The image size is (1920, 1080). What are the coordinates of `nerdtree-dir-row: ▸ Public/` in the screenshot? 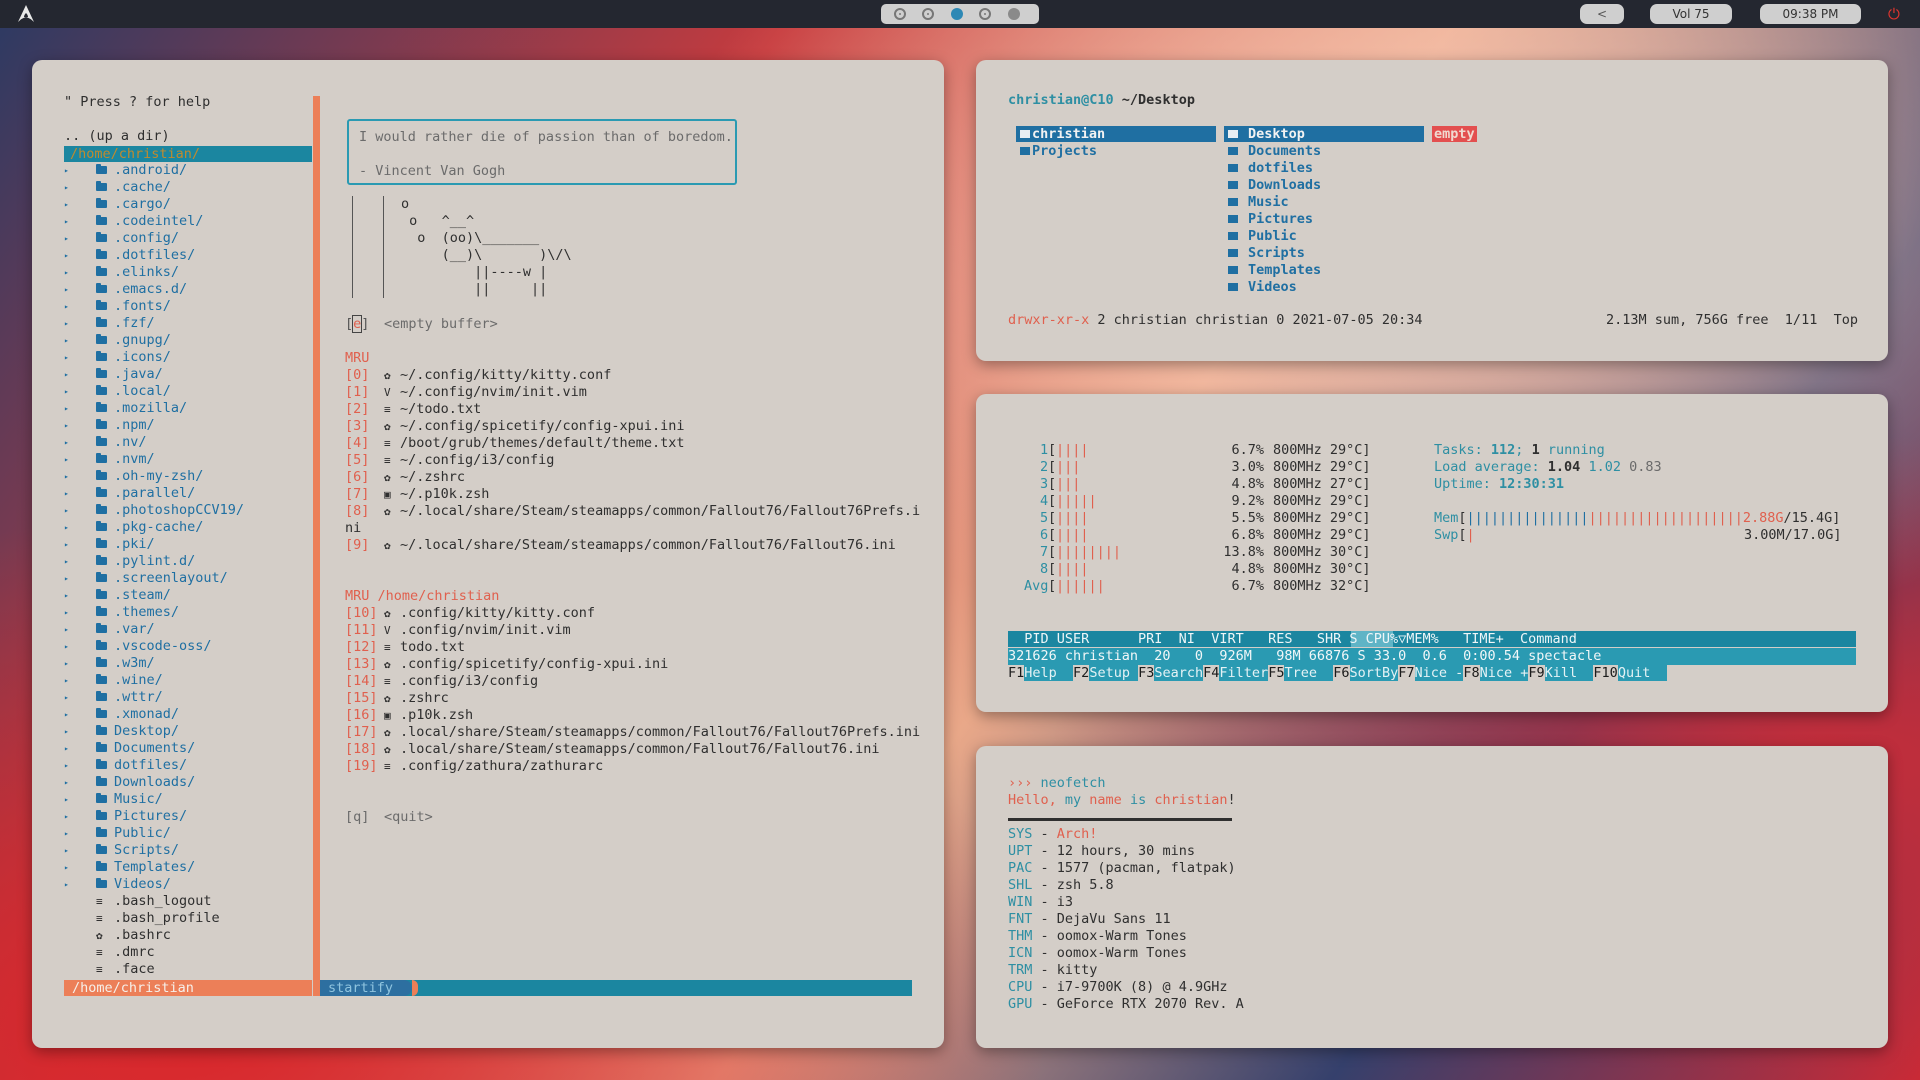 It's located at (188, 833).